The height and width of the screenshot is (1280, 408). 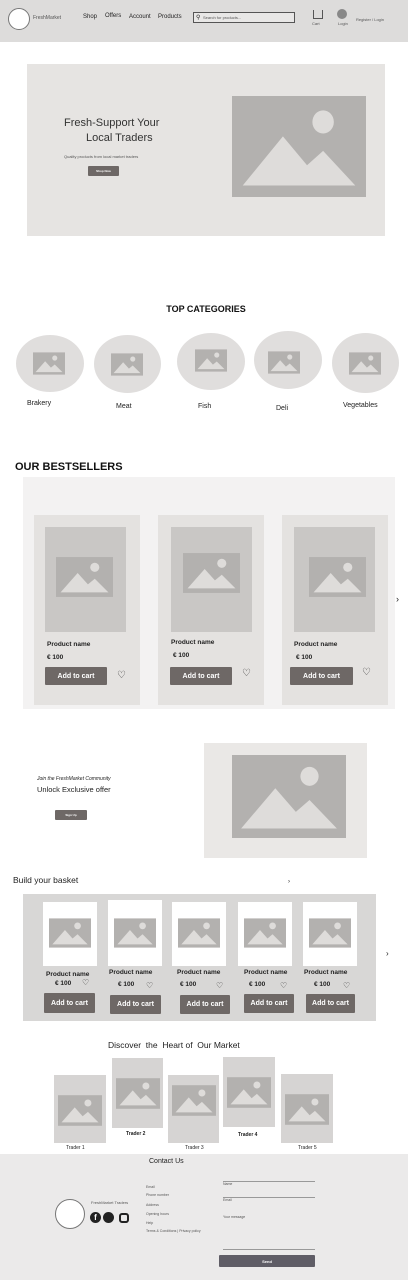 What do you see at coordinates (46, 880) in the screenshot?
I see `basket-title: Build your basket` at bounding box center [46, 880].